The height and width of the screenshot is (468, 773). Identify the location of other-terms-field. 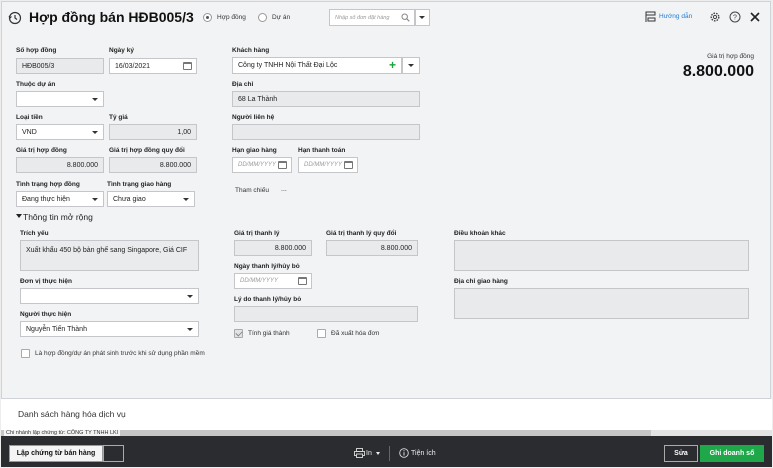
(601, 255).